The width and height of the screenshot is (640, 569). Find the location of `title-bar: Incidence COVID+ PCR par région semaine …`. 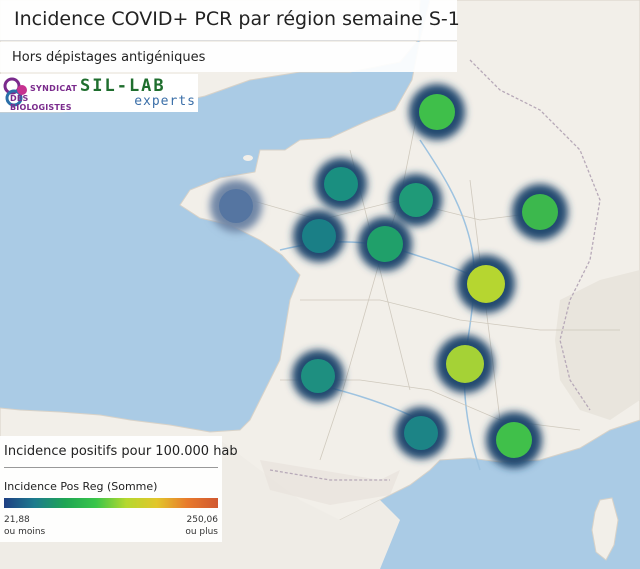

title-bar: Incidence COVID+ PCR par région semaine … is located at coordinates (230, 20).